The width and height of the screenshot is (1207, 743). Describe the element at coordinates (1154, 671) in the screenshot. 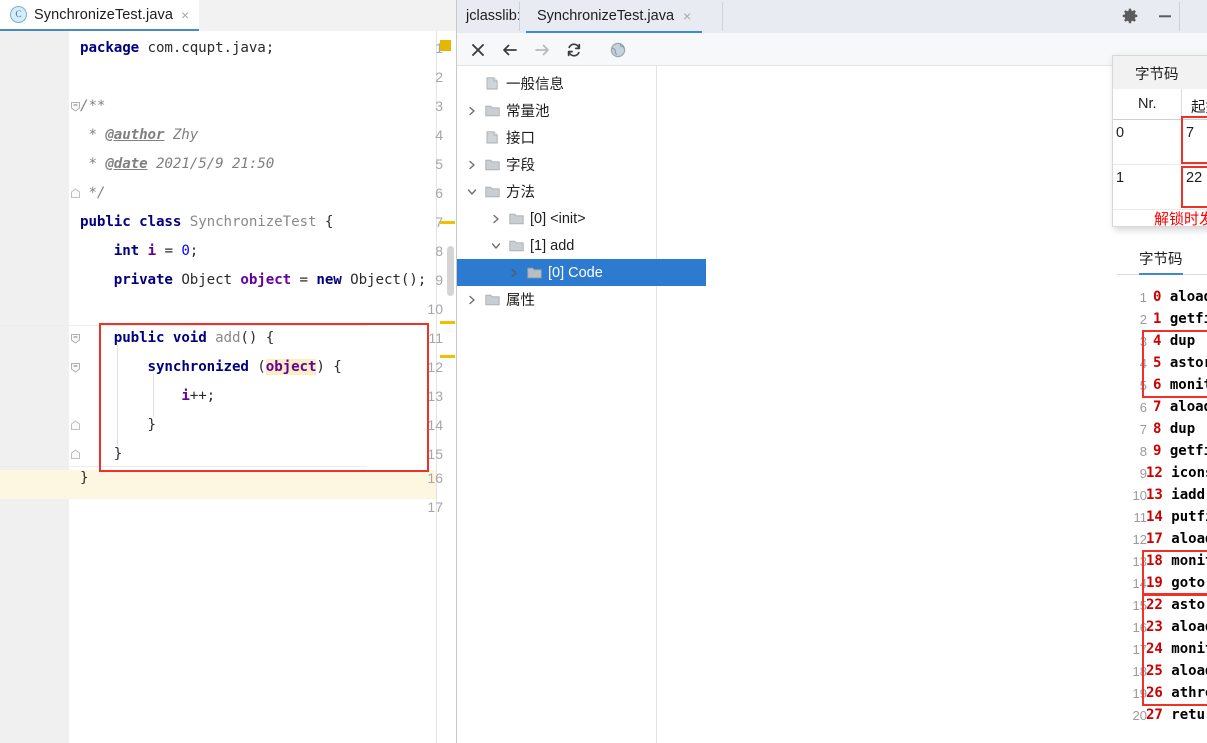

I see `bytecode-offset: 25` at that location.